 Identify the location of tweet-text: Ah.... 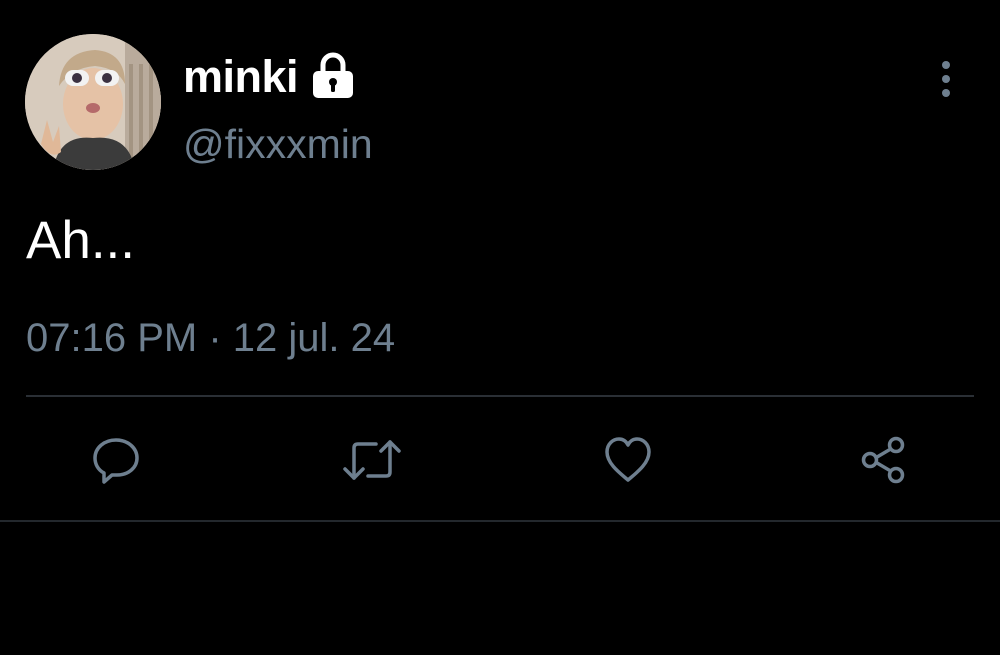
(81, 240).